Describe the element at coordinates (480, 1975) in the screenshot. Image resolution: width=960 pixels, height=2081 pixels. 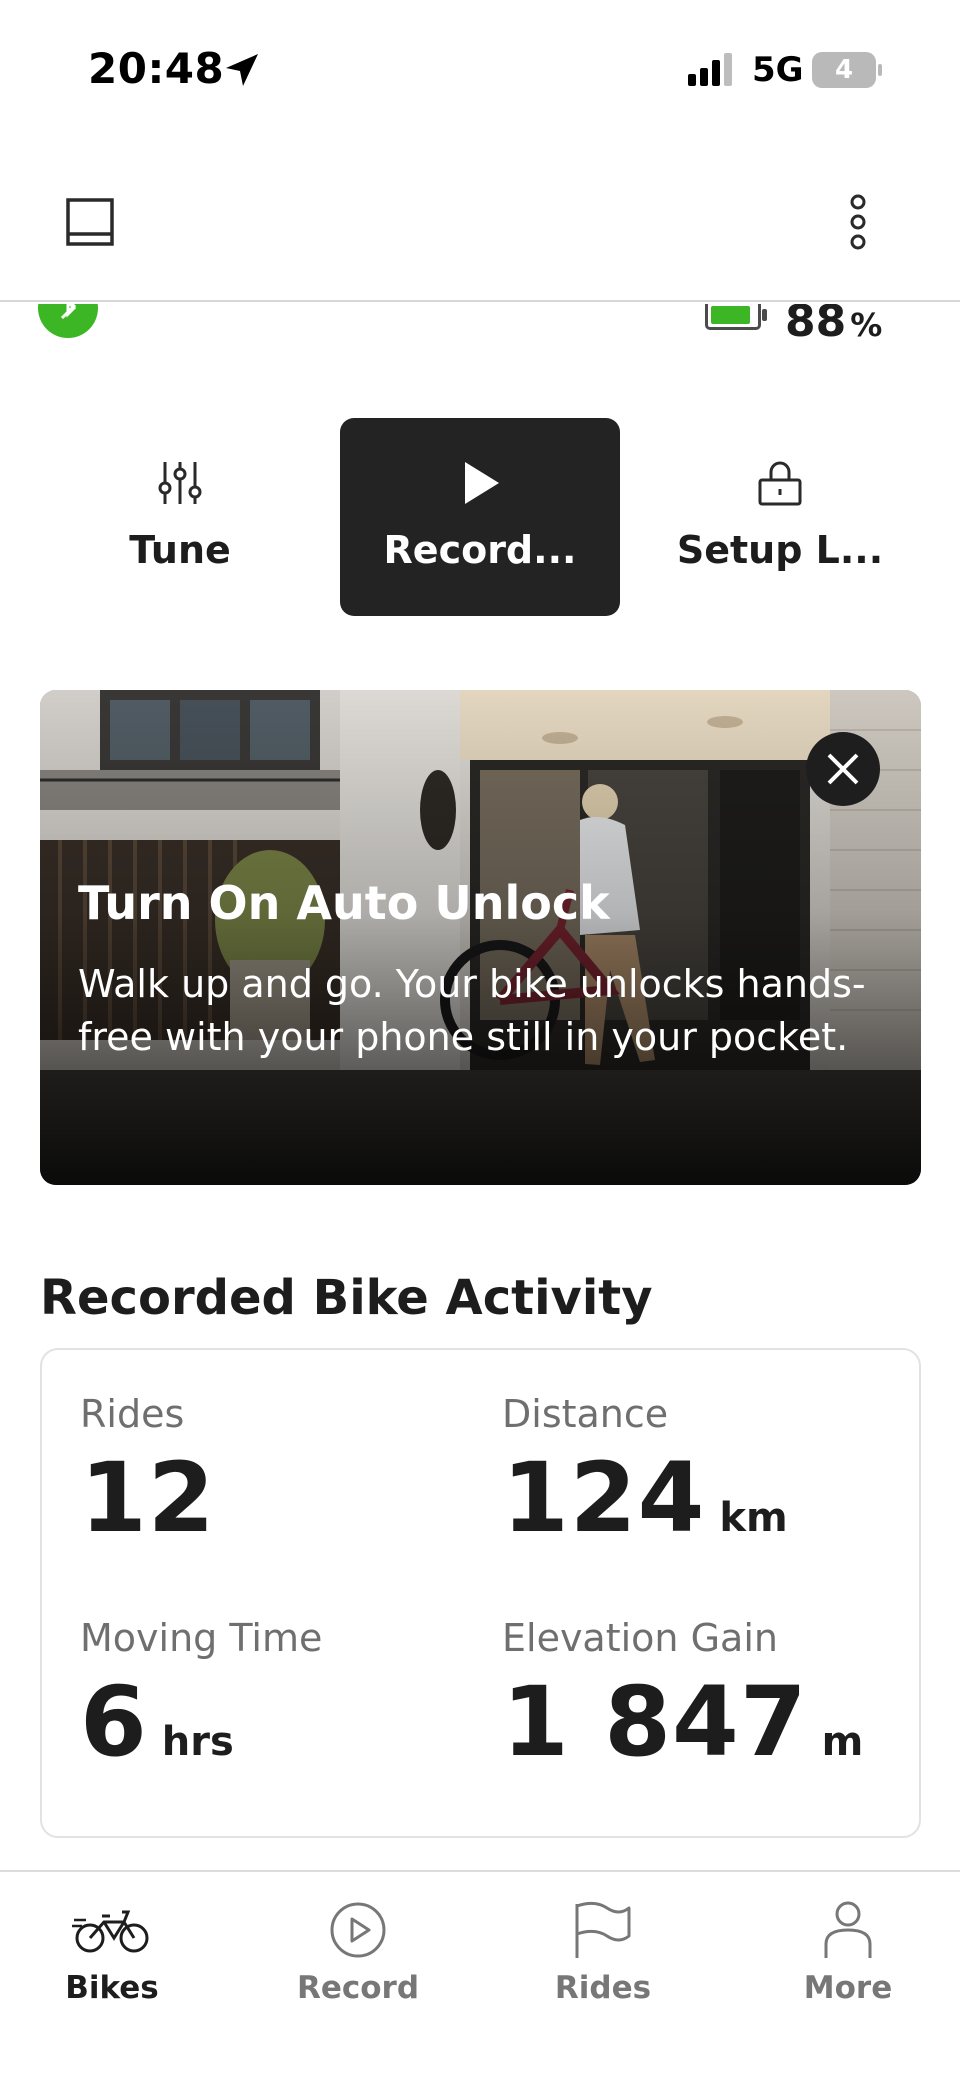
I see `bottom-tab-bar: Bikes Record Rides More` at that location.